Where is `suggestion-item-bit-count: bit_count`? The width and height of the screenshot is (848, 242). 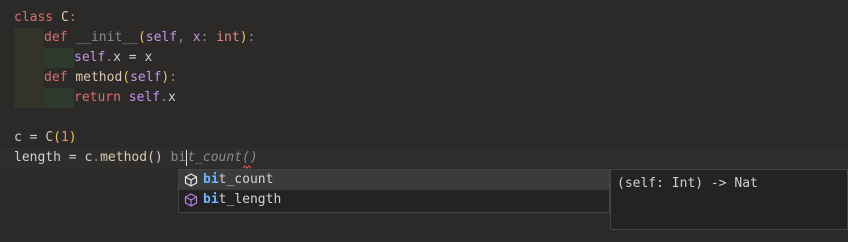 suggestion-item-bit-count: bit_count is located at coordinates (394, 180).